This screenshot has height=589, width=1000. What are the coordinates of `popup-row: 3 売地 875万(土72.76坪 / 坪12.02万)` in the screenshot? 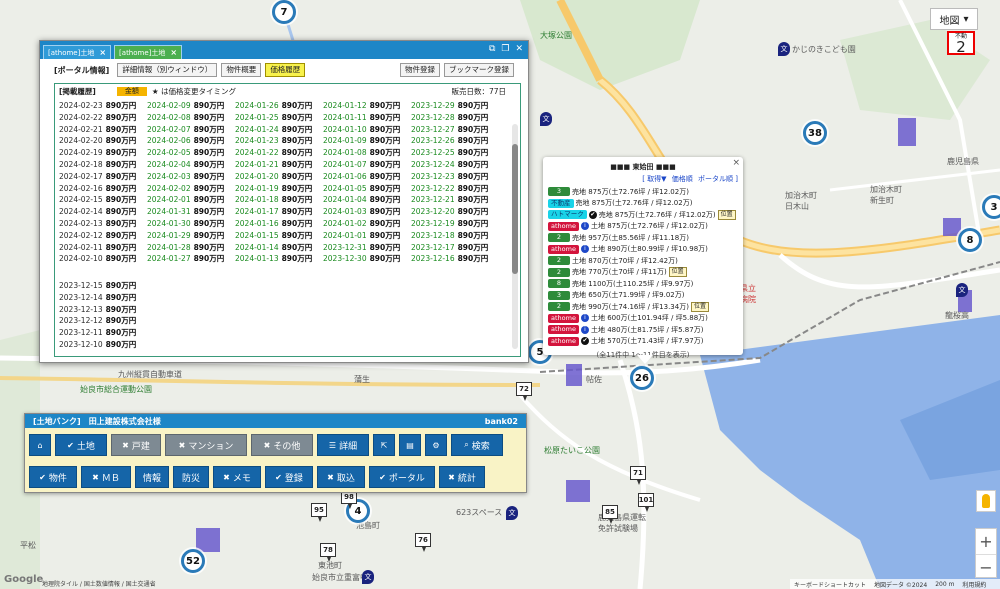 It's located at (643, 192).